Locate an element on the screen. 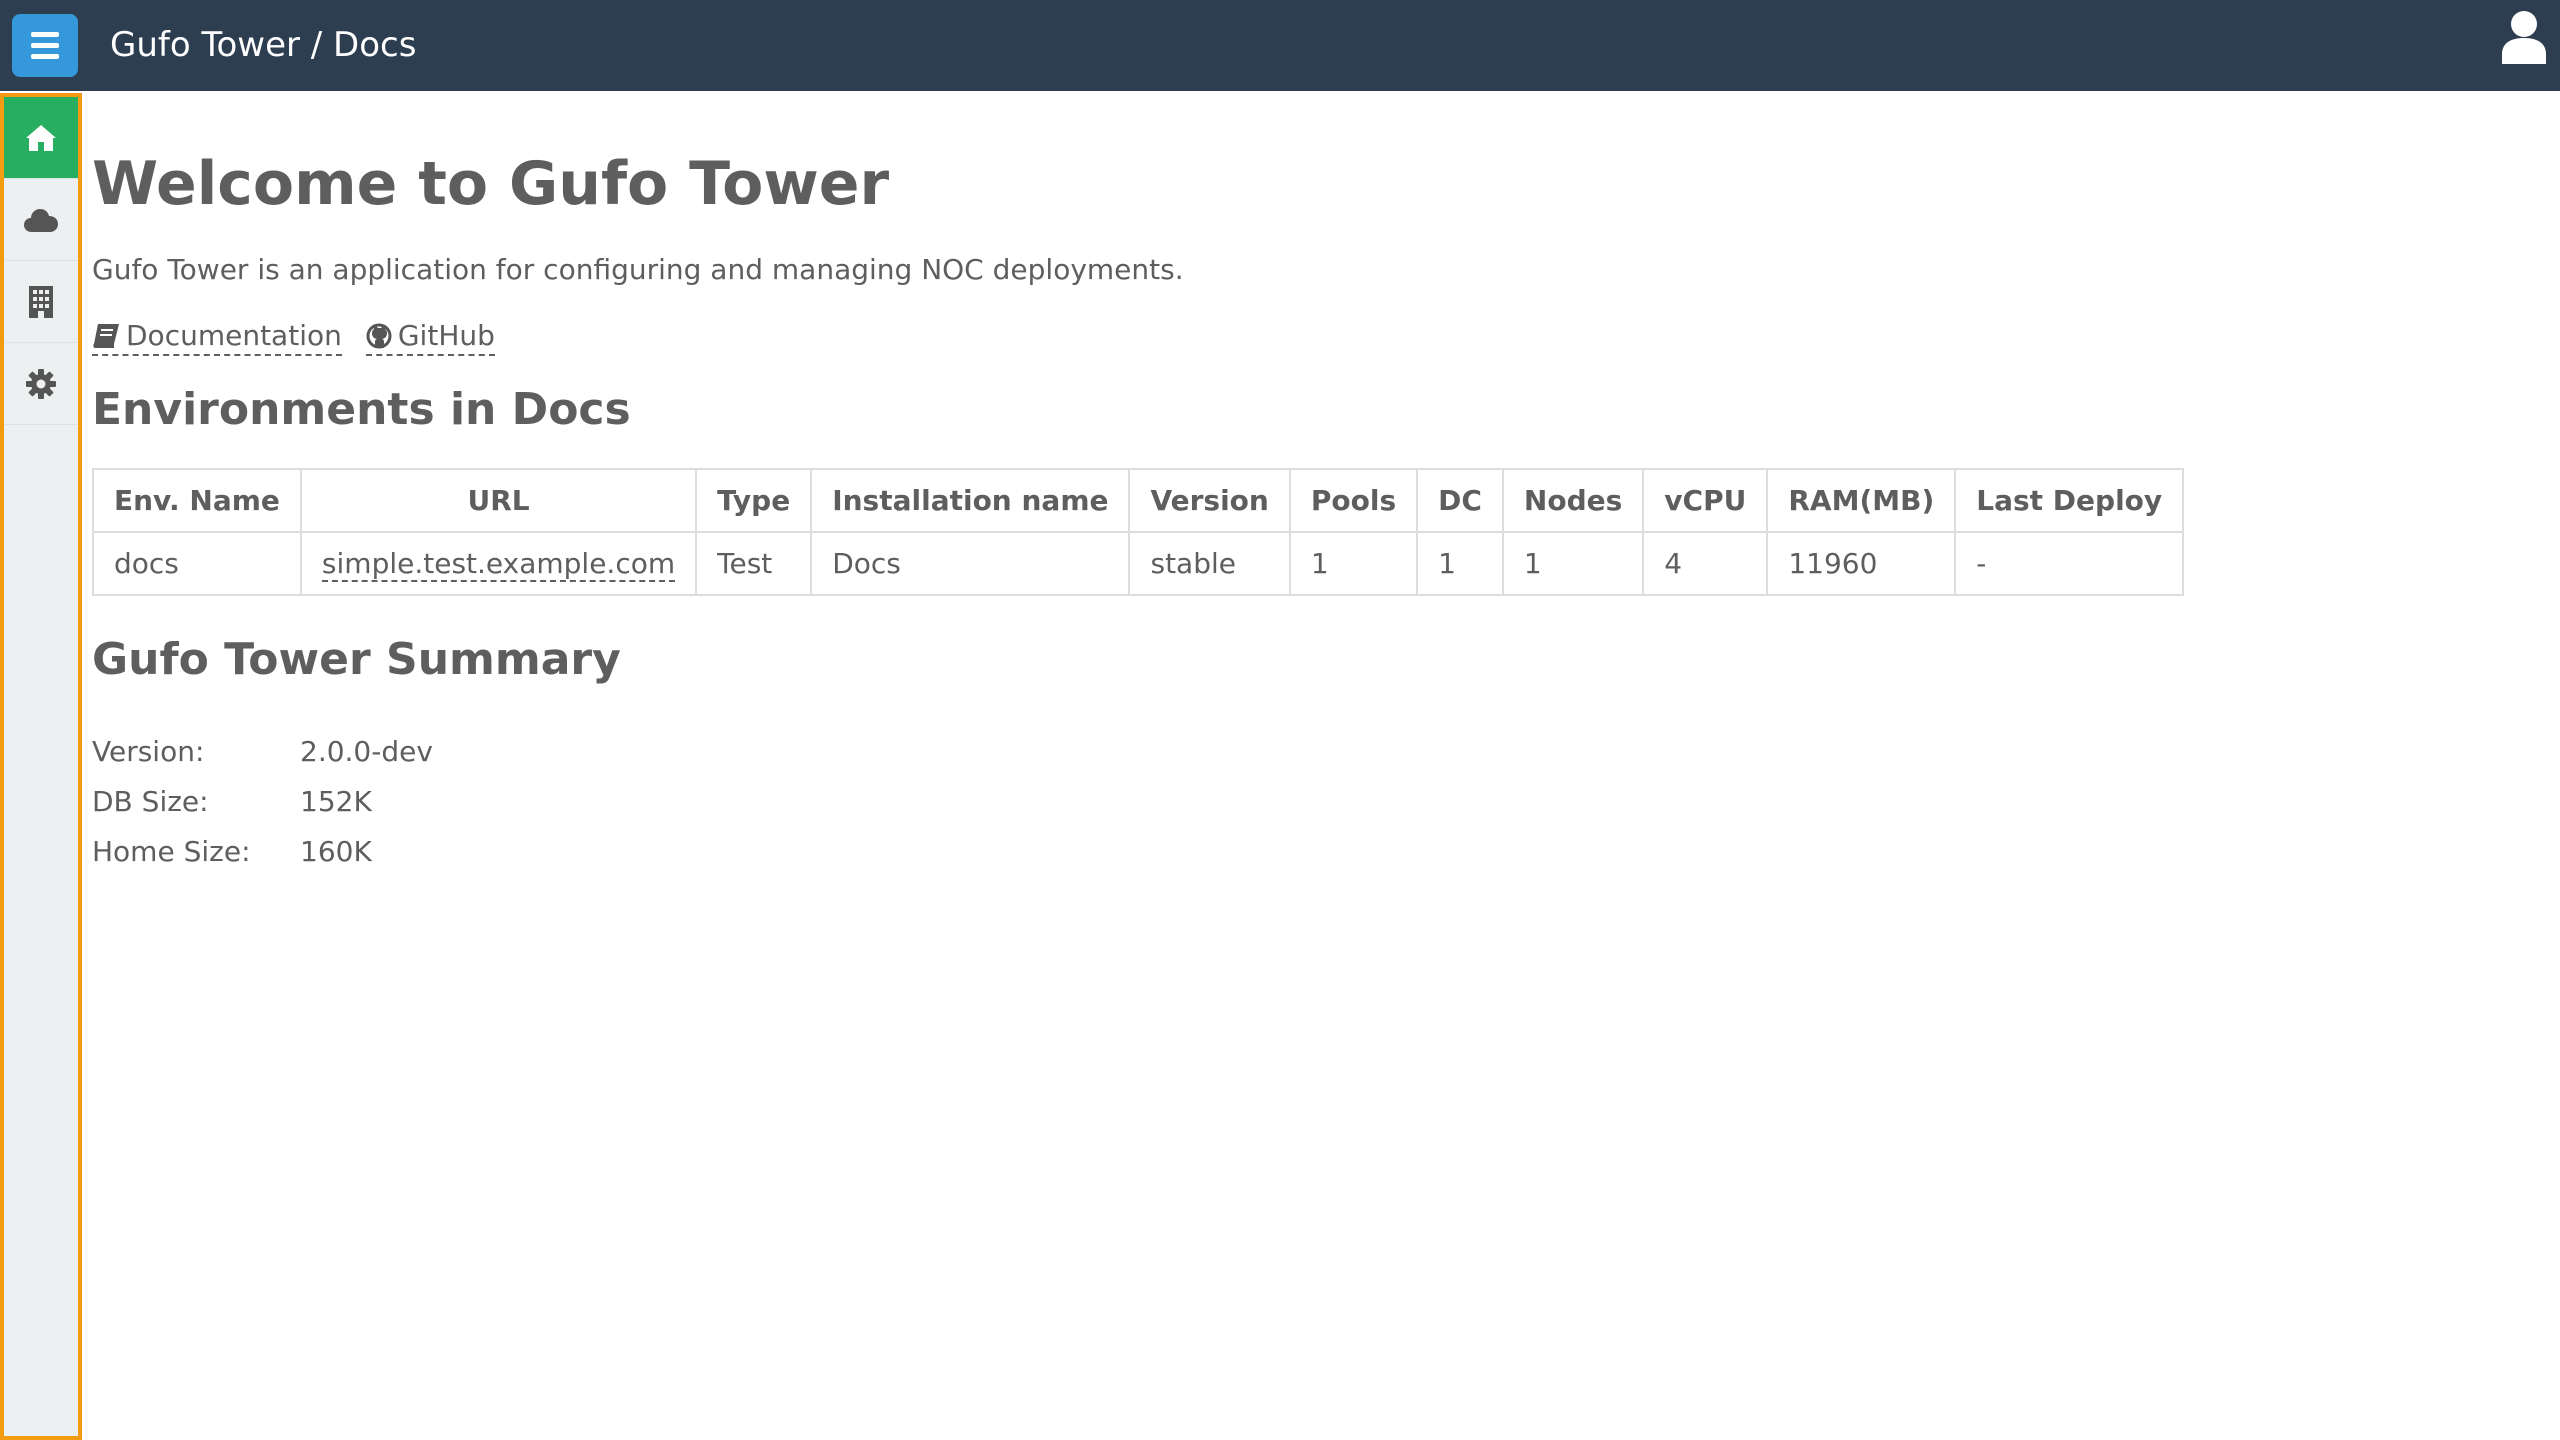 Image resolution: width=2560 pixels, height=1440 pixels. home-icon is located at coordinates (41, 137).